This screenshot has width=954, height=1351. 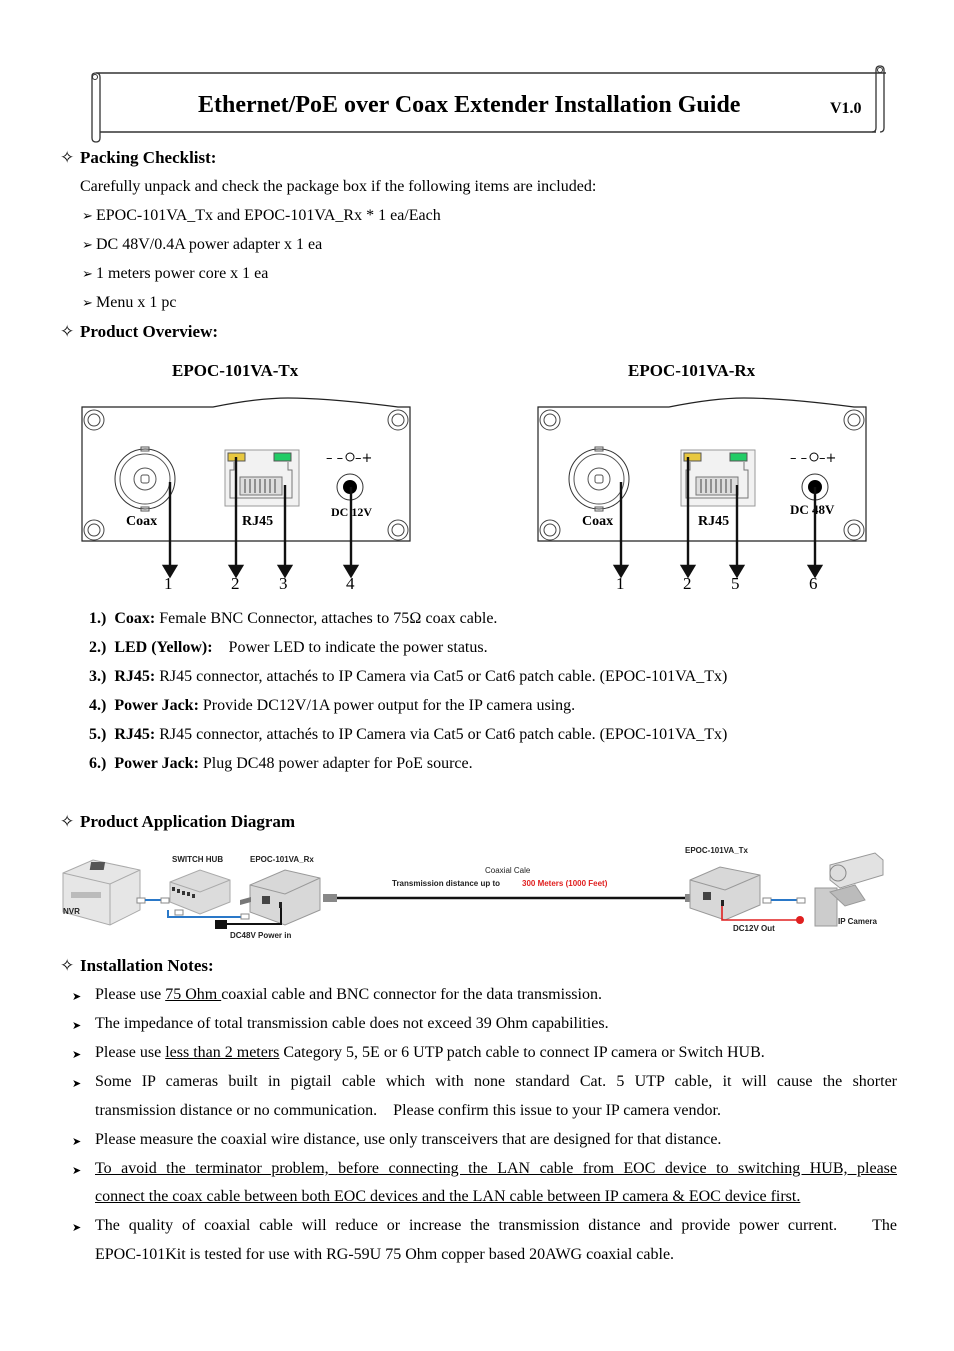 I want to click on ip-camera-label: IP Camera, so click(x=858, y=921).